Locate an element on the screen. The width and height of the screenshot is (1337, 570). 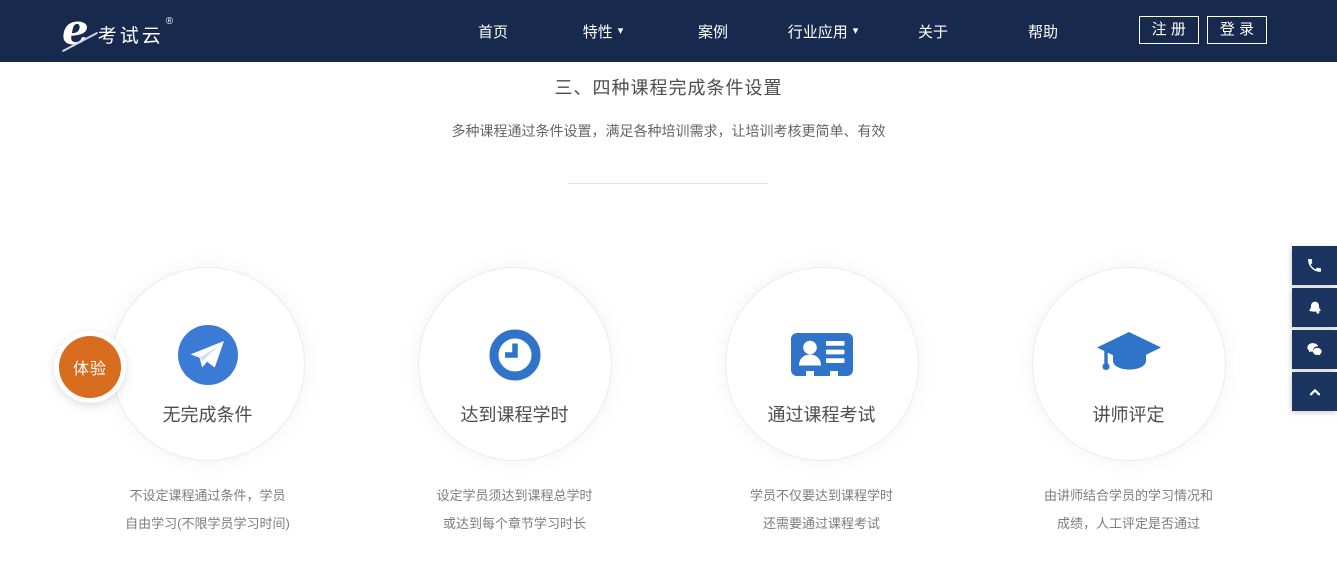
card-circle: 达到课程学时 is located at coordinates (514, 364).